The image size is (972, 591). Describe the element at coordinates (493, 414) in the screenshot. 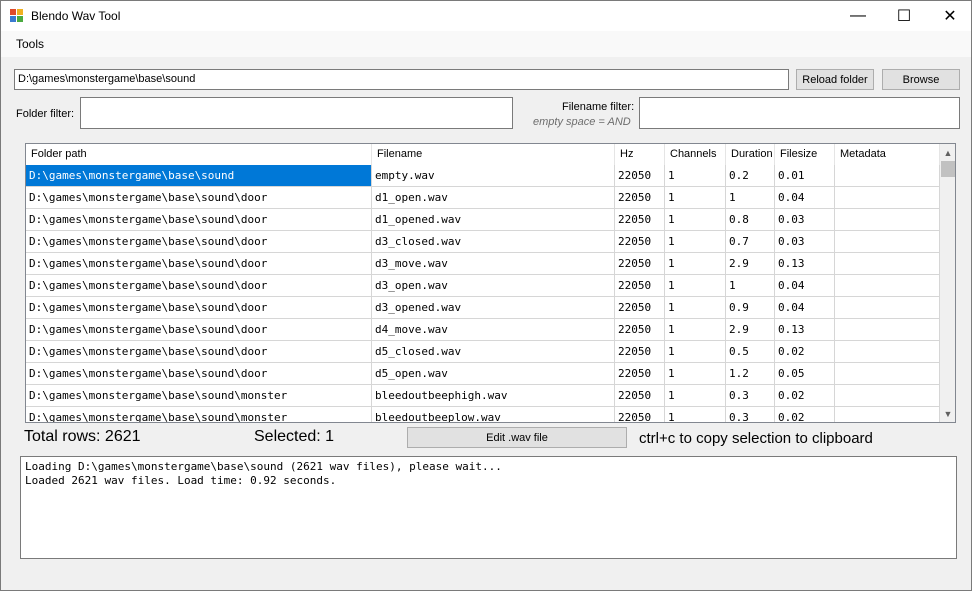

I see `cell-filename: bleedoutbeeplow.wav` at that location.